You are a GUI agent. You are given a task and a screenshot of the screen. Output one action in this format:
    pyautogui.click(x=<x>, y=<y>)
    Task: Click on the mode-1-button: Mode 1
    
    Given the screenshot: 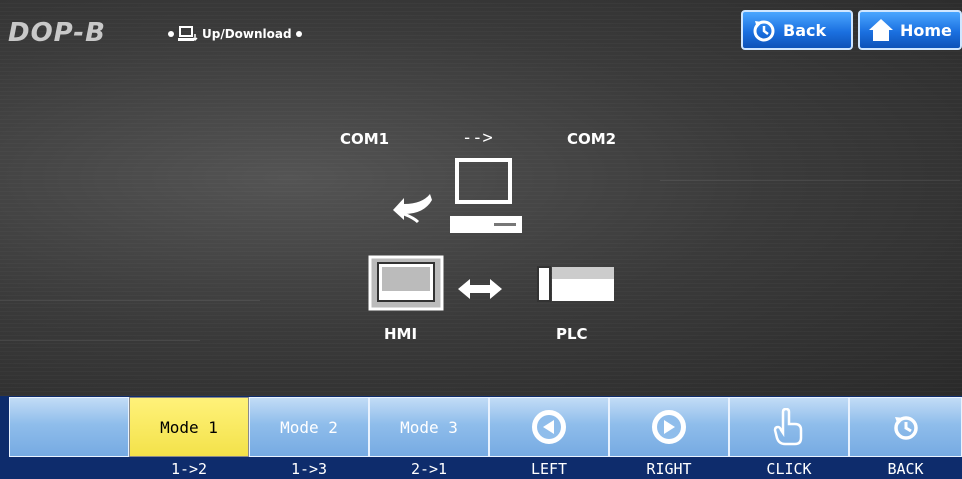 What is the action you would take?
    pyautogui.click(x=189, y=427)
    